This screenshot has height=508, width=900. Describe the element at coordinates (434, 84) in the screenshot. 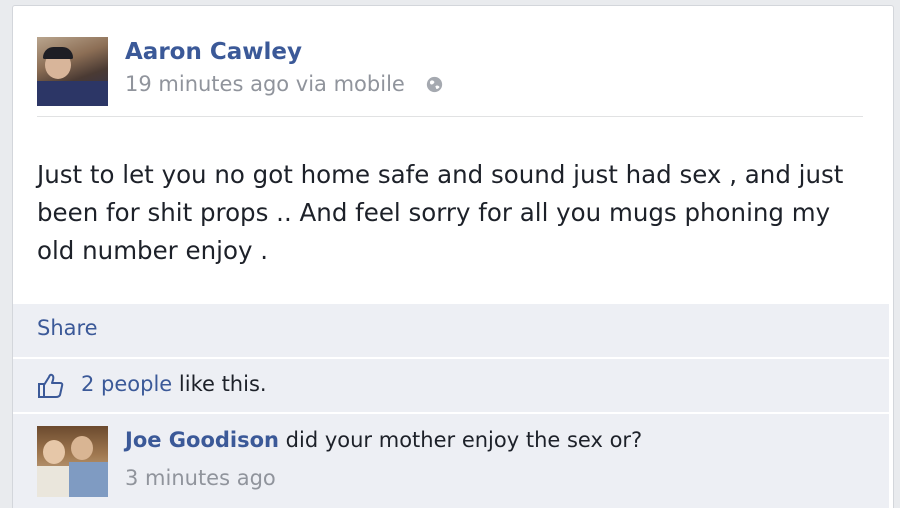

I see `globe-icon` at that location.